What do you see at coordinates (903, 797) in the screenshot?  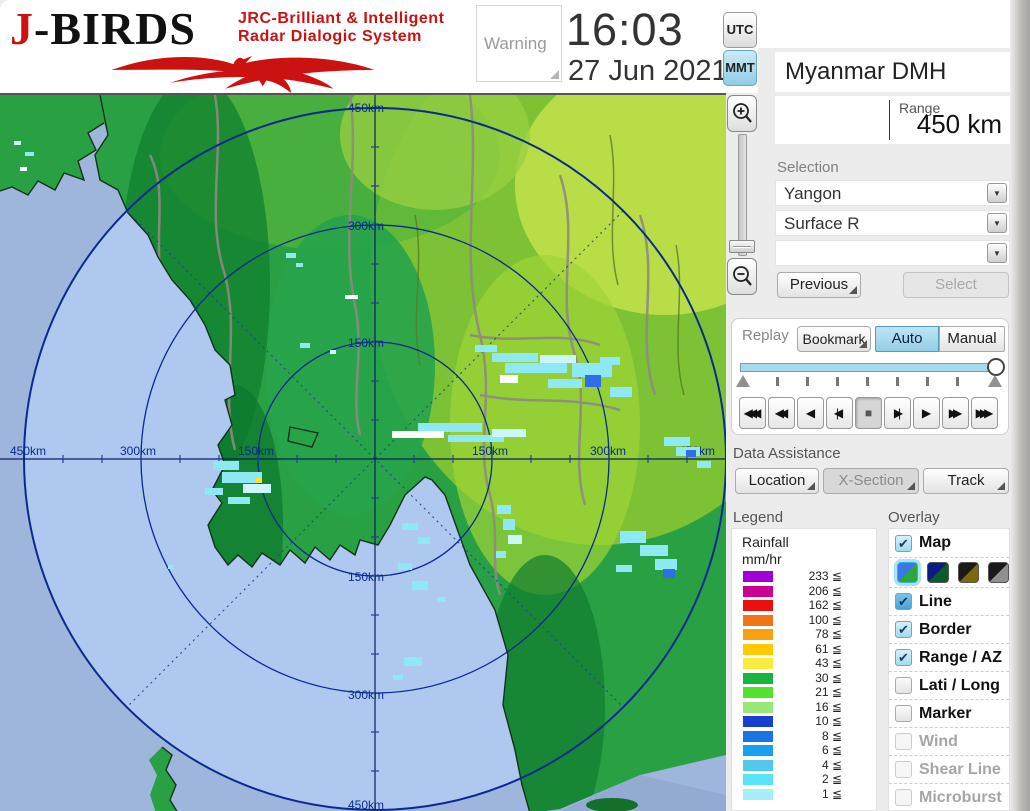 I see `checkbox-microburst` at bounding box center [903, 797].